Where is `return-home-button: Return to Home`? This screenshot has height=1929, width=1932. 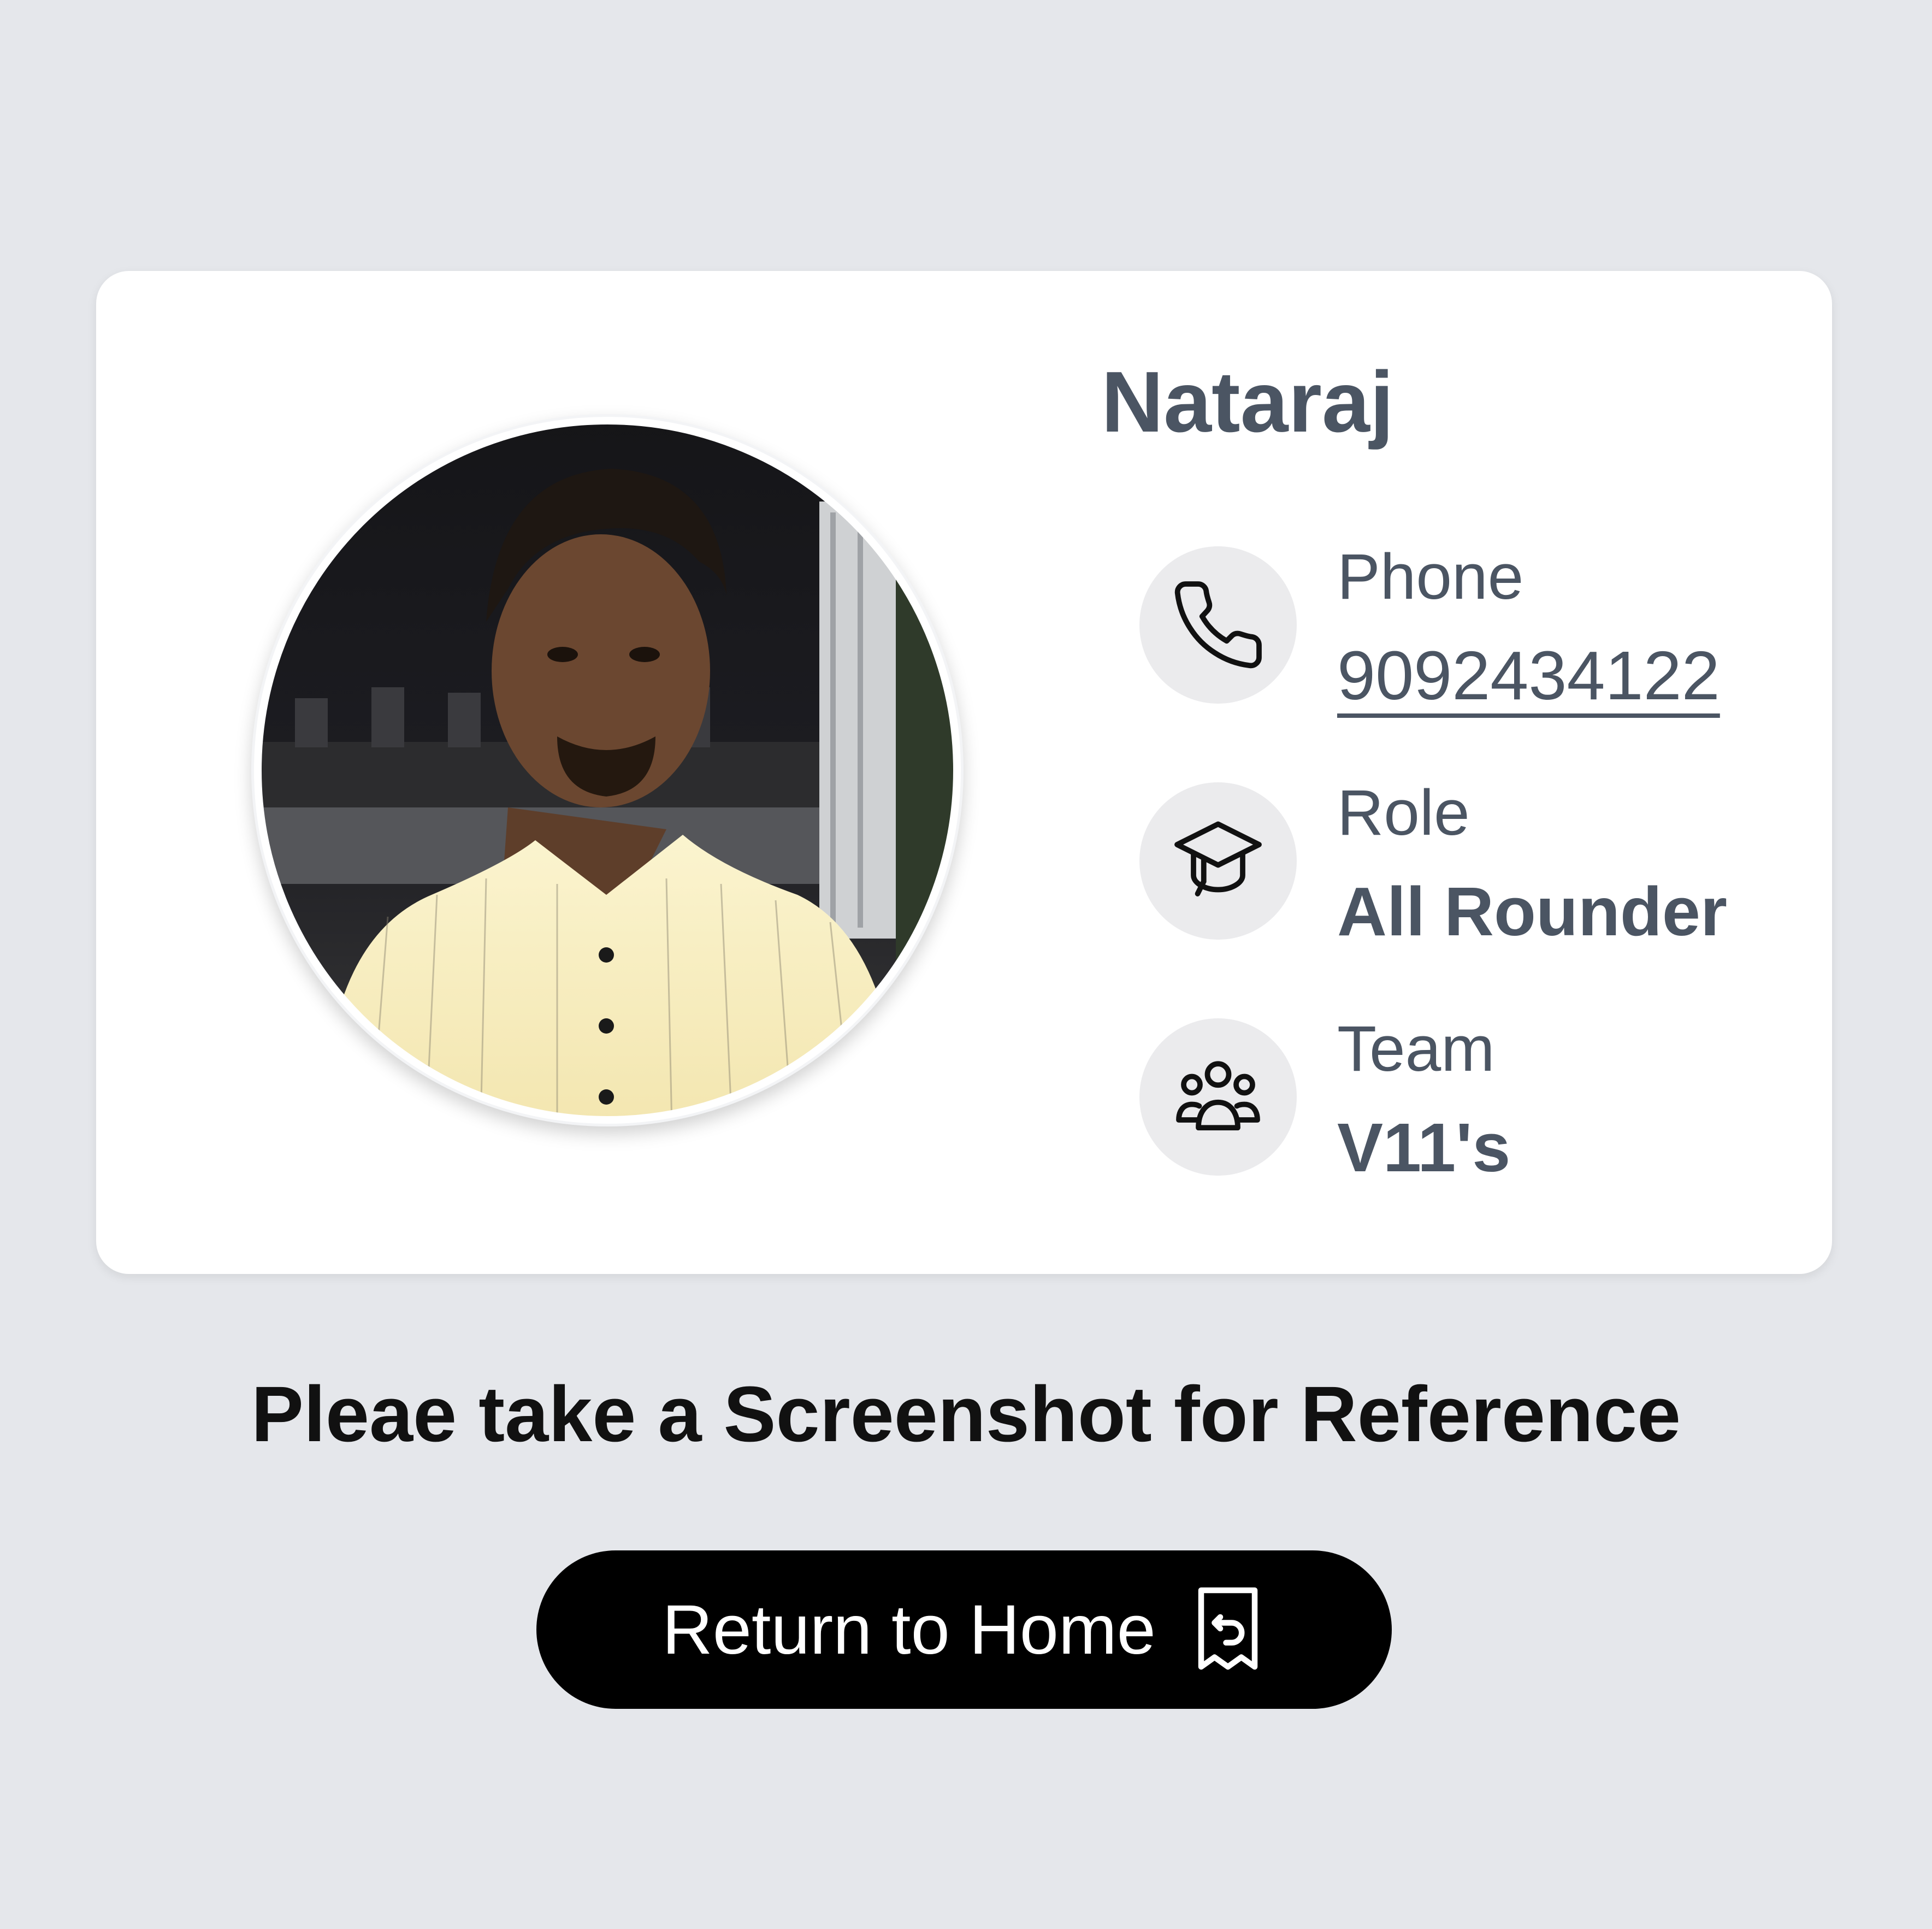 return-home-button: Return to Home is located at coordinates (964, 1630).